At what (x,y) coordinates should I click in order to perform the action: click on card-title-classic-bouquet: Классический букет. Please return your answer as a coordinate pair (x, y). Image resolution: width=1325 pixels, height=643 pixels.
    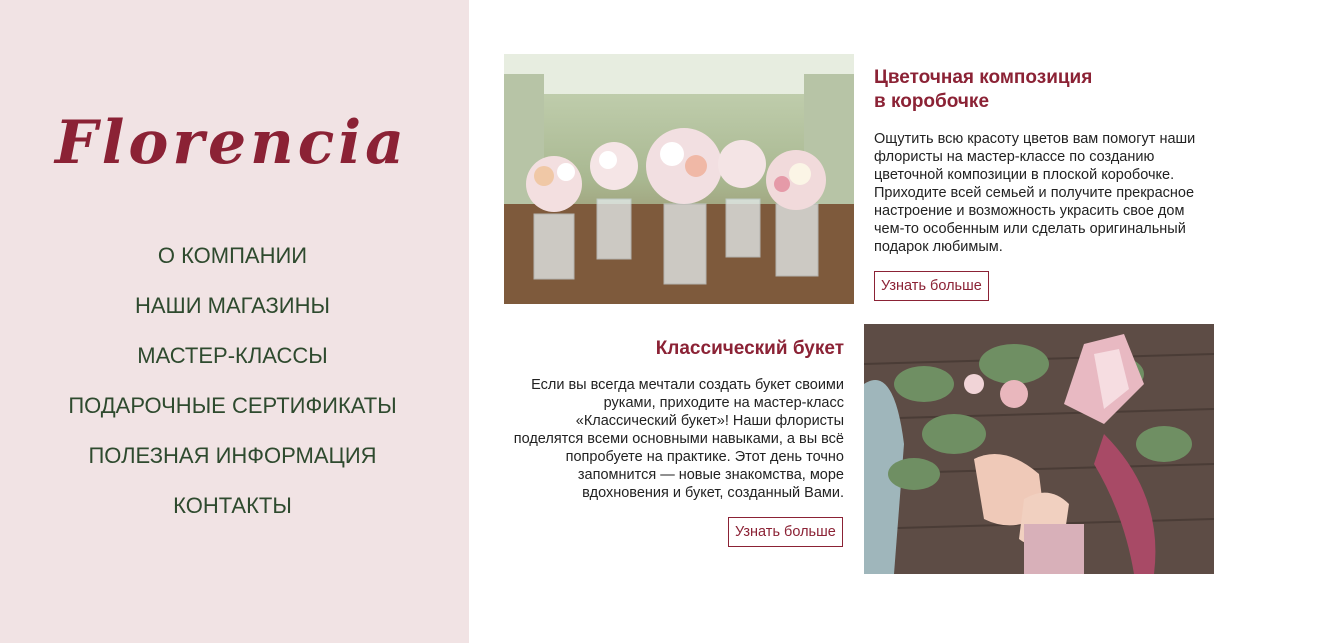
    Looking at the image, I should click on (749, 348).